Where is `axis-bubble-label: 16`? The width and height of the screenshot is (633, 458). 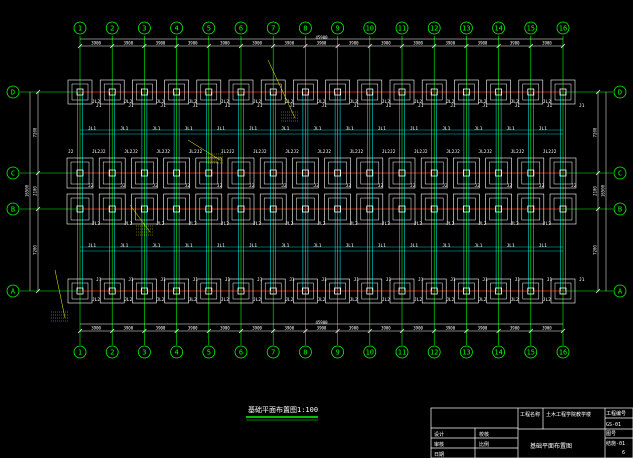 axis-bubble-label: 16 is located at coordinates (563, 353).